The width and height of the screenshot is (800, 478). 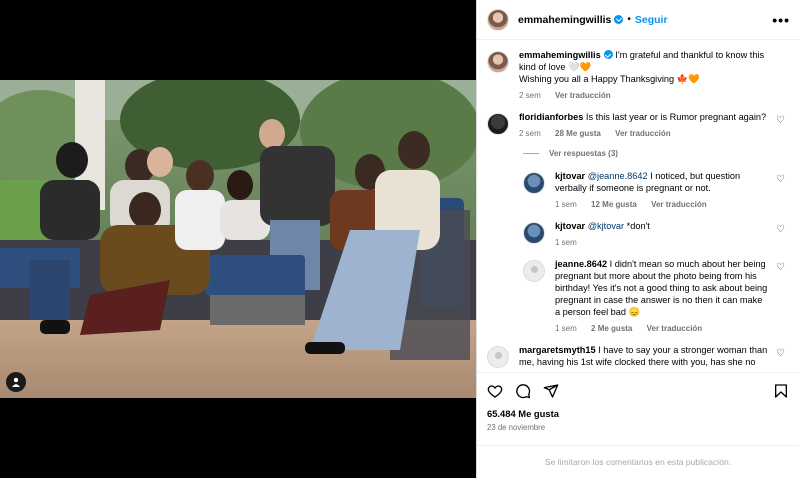 What do you see at coordinates (606, 226) in the screenshot?
I see `reply-mention: @kjtovar` at bounding box center [606, 226].